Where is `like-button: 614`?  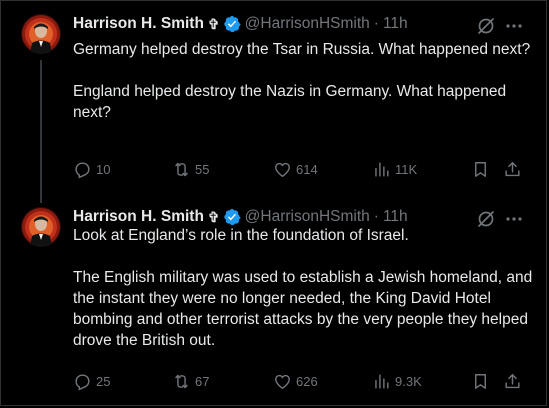 like-button: 614 is located at coordinates (295, 169).